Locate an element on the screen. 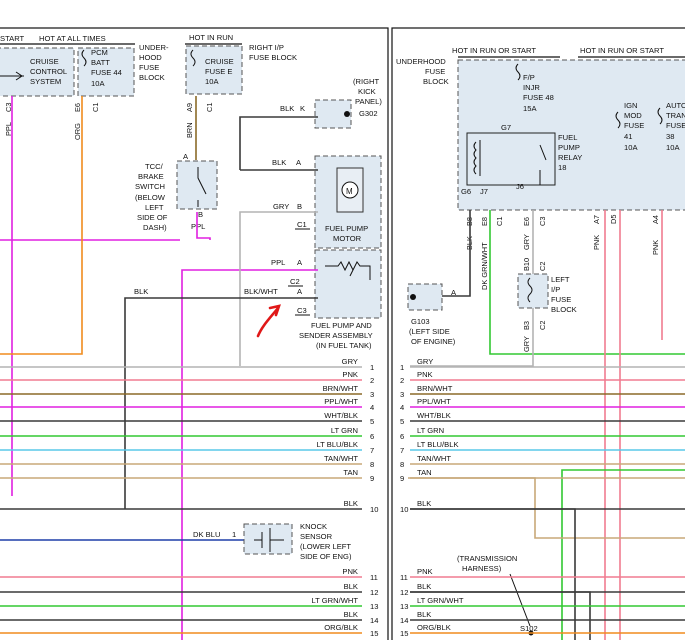 The height and width of the screenshot is (640, 685). hot-in-run-label: HOT IN RUN is located at coordinates (211, 37).